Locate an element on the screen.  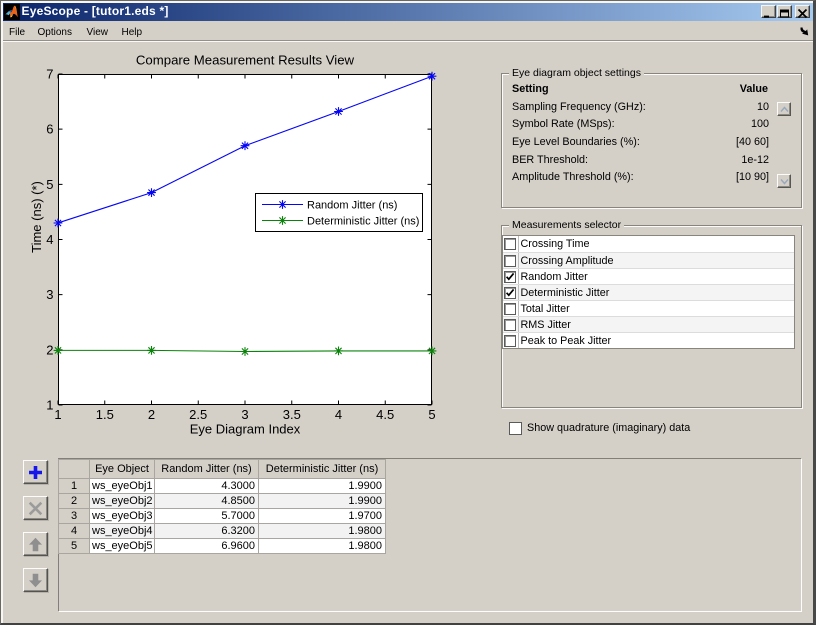
svg-text: Time (ns) (*) is located at coordinates (36, 217).